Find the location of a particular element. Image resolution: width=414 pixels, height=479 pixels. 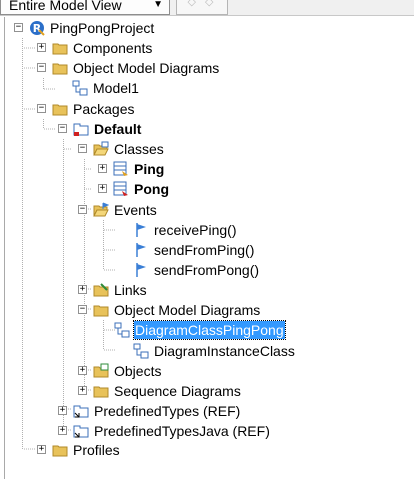

tree-label-project: PingPongProject is located at coordinates (102, 28).